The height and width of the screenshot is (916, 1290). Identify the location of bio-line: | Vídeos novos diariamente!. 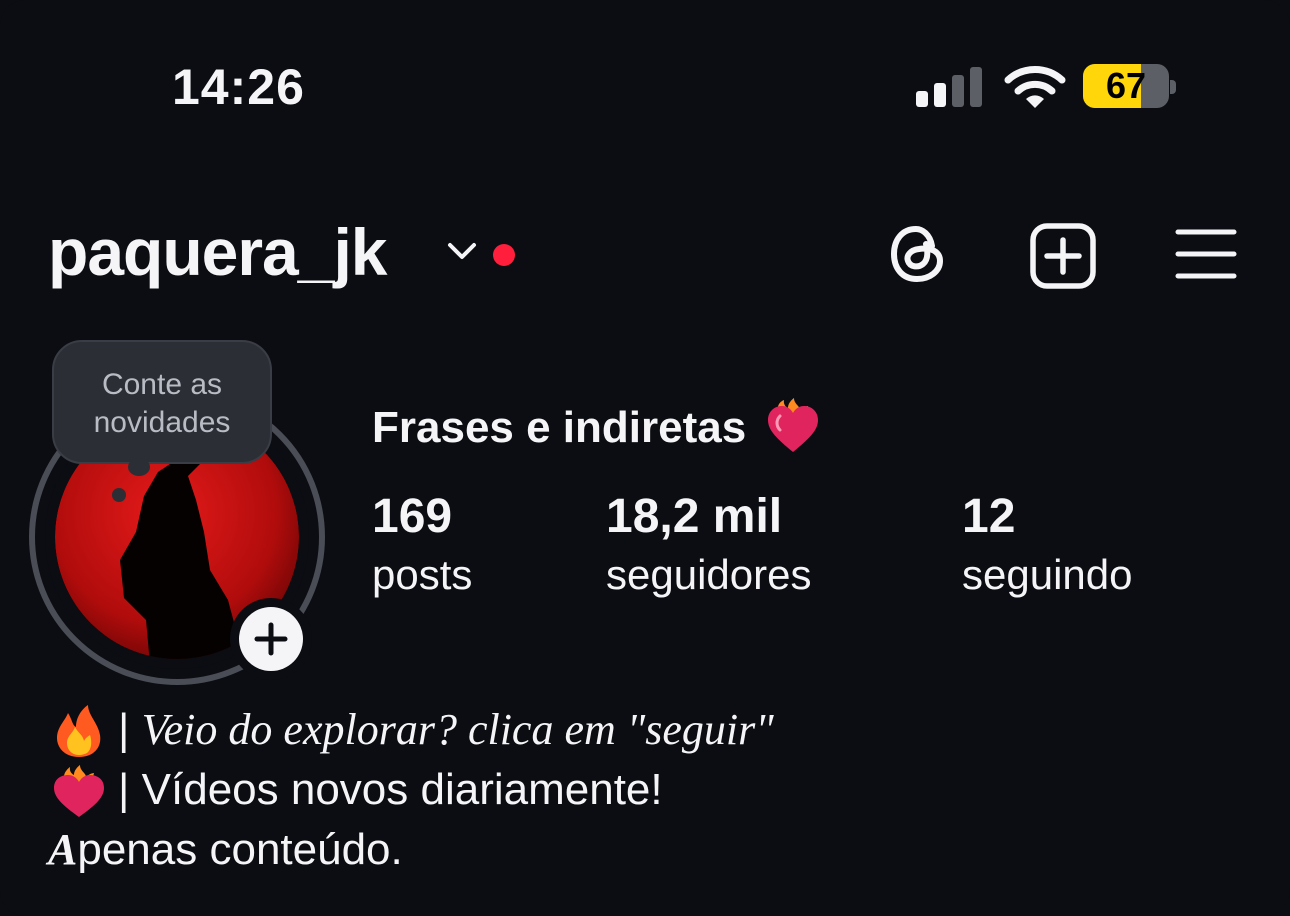
(355, 790).